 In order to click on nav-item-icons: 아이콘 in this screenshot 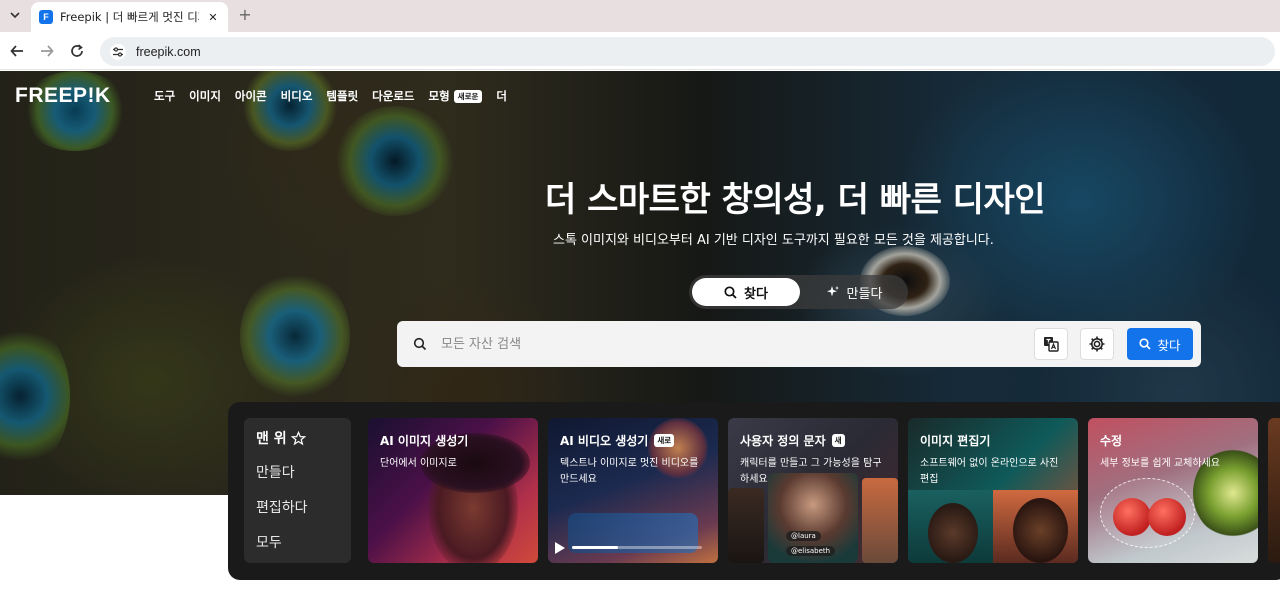, I will do `click(251, 96)`.